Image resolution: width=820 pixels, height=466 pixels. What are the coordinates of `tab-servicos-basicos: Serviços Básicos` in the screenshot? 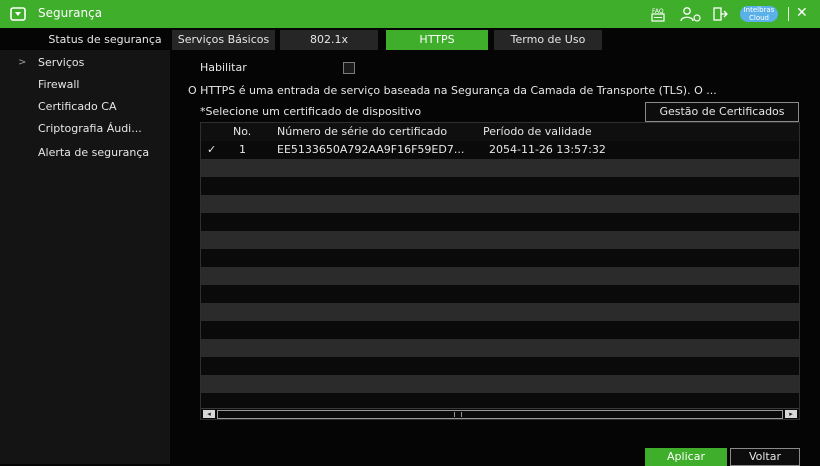 It's located at (223, 40).